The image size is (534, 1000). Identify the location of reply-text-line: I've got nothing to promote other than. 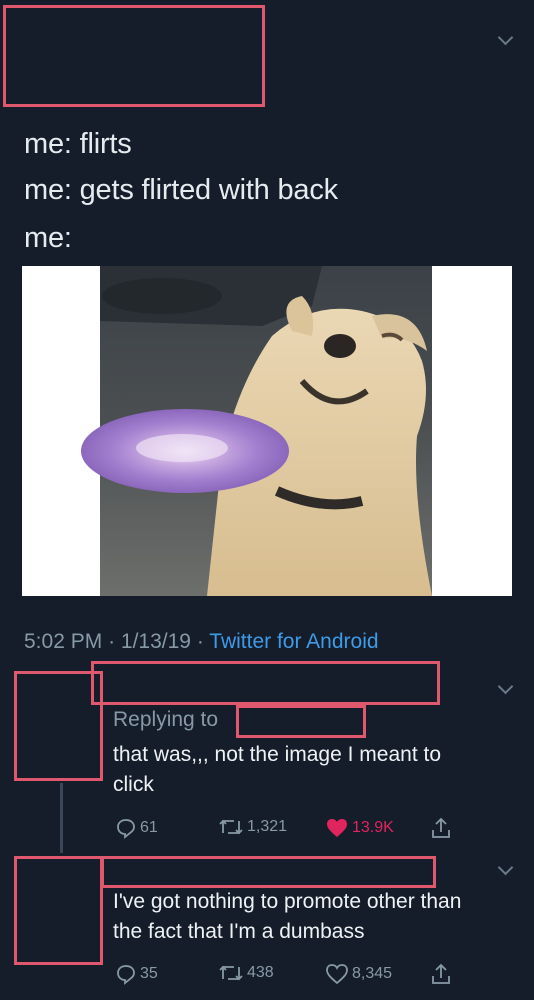
(287, 901).